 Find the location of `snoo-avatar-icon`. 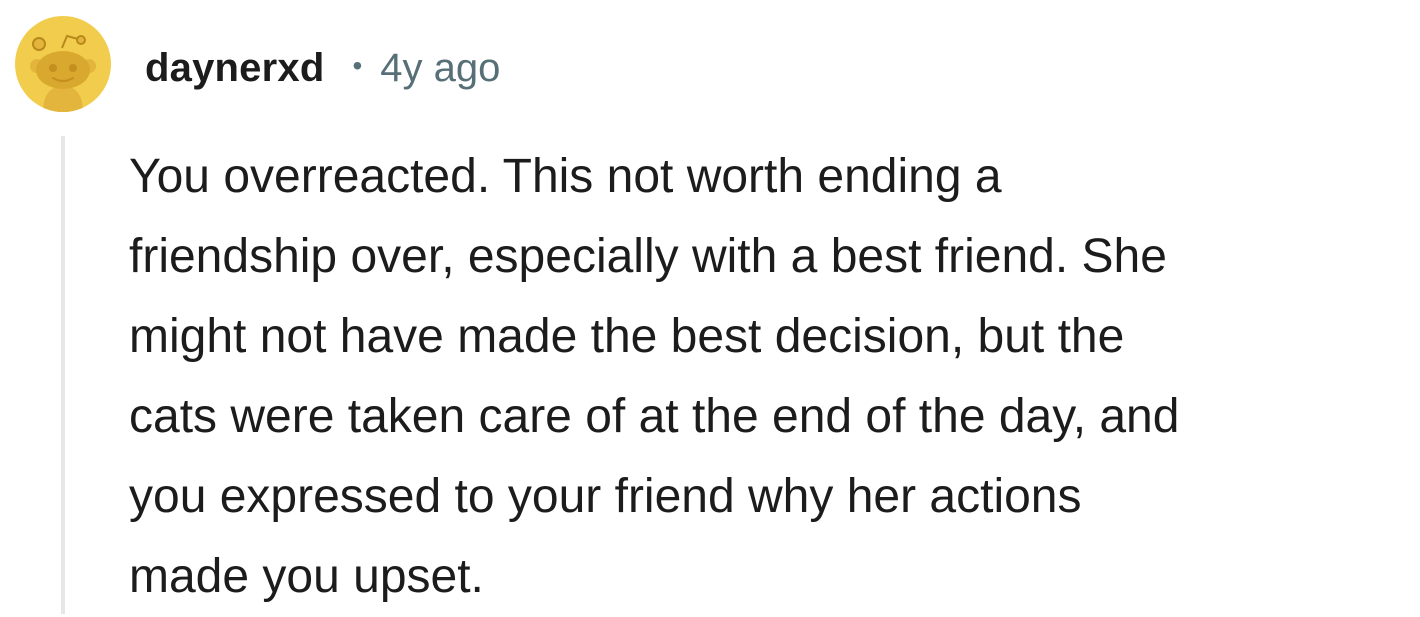

snoo-avatar-icon is located at coordinates (63, 73).